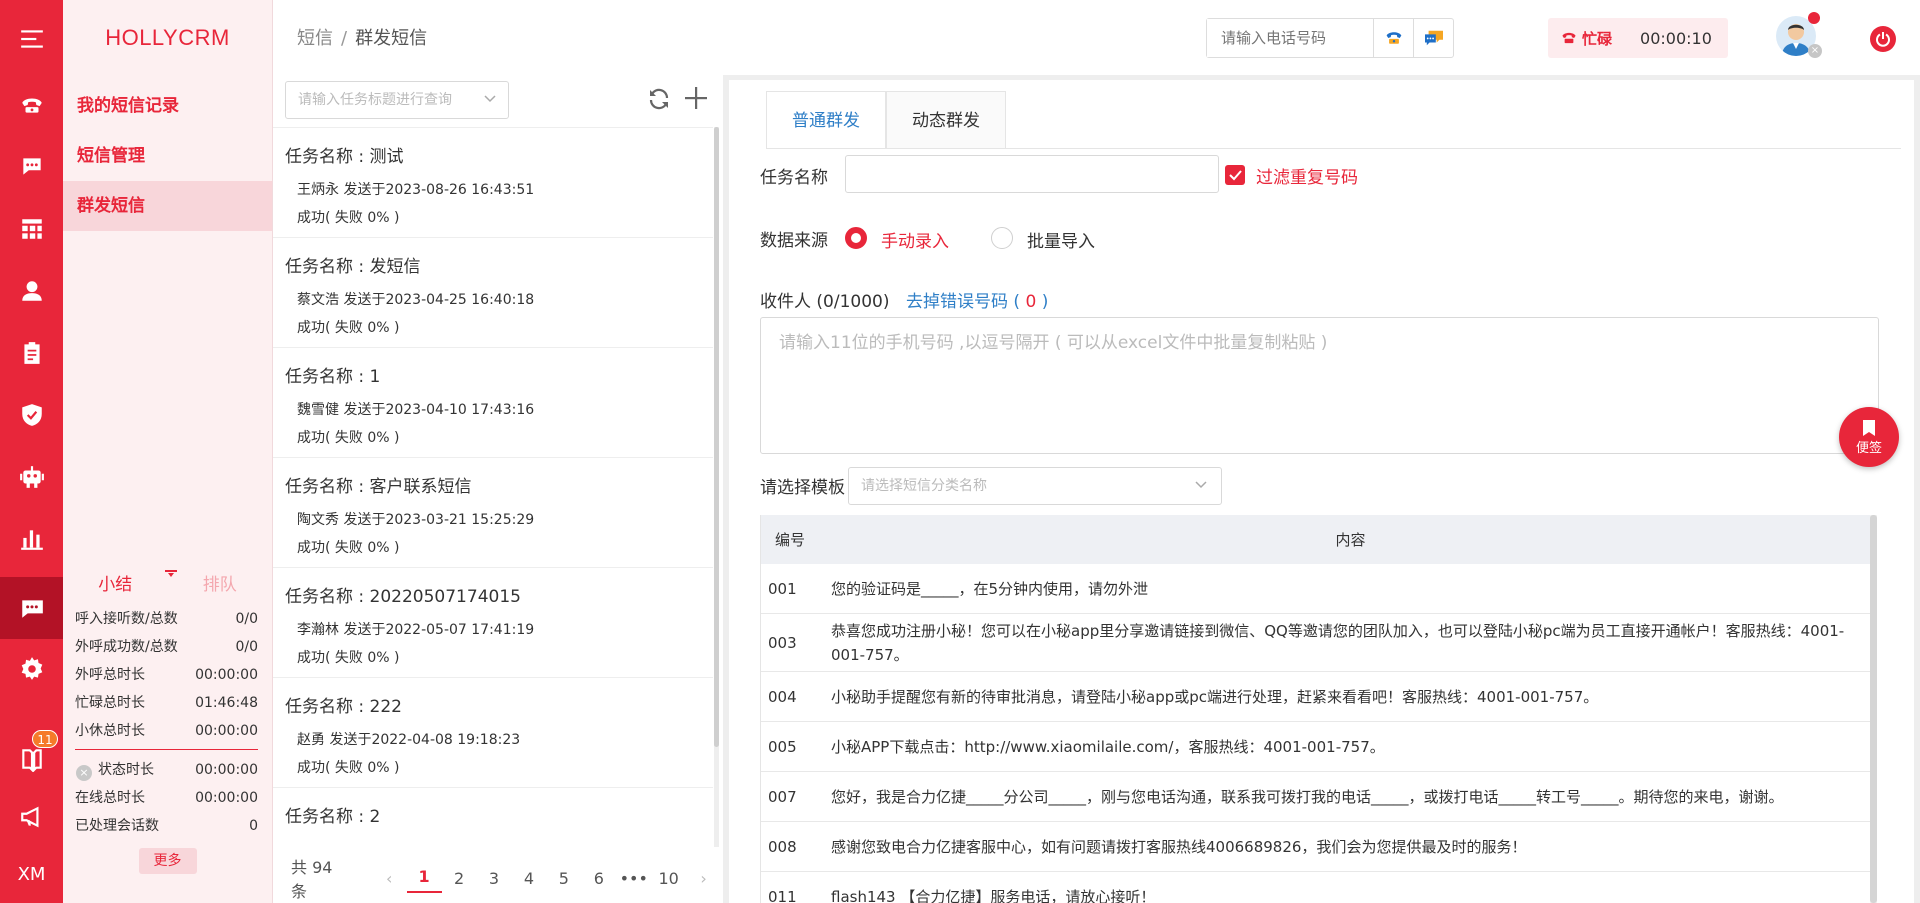 This screenshot has width=1920, height=903. I want to click on radio-batch-import, so click(1002, 238).